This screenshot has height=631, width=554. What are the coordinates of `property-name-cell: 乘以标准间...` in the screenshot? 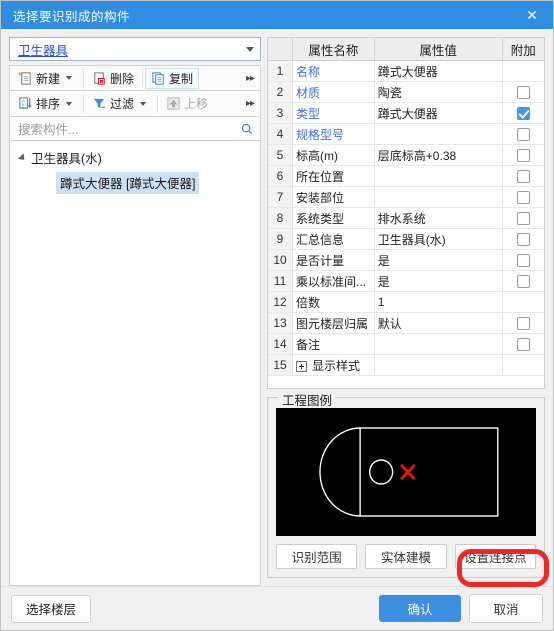 It's located at (333, 281).